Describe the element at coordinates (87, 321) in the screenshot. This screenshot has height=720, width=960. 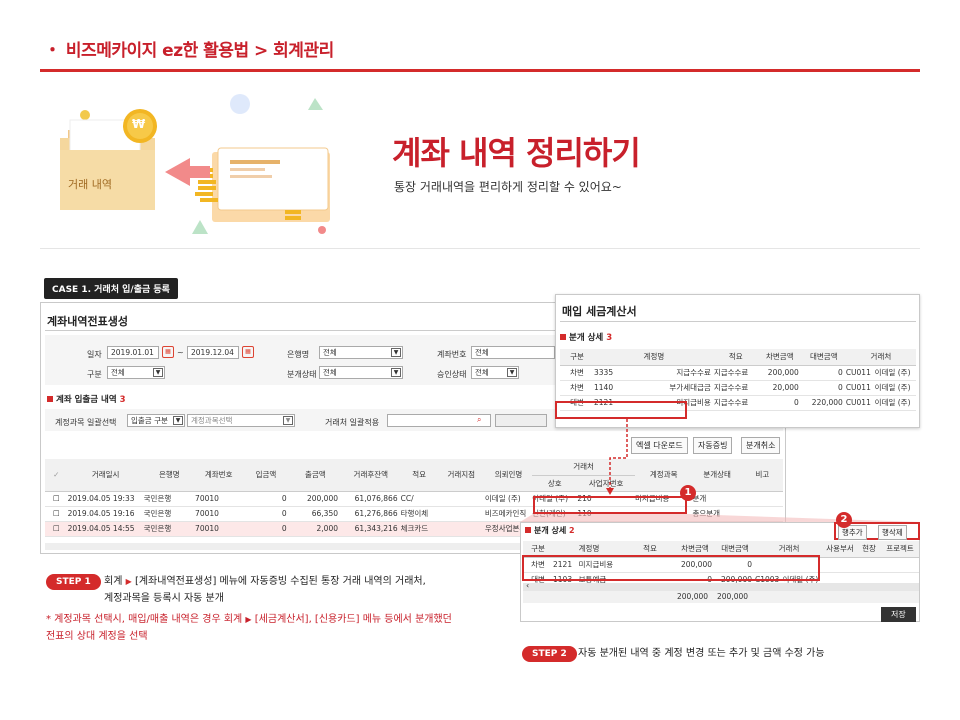
I see `panel-title: 계좌내역전표생성` at that location.